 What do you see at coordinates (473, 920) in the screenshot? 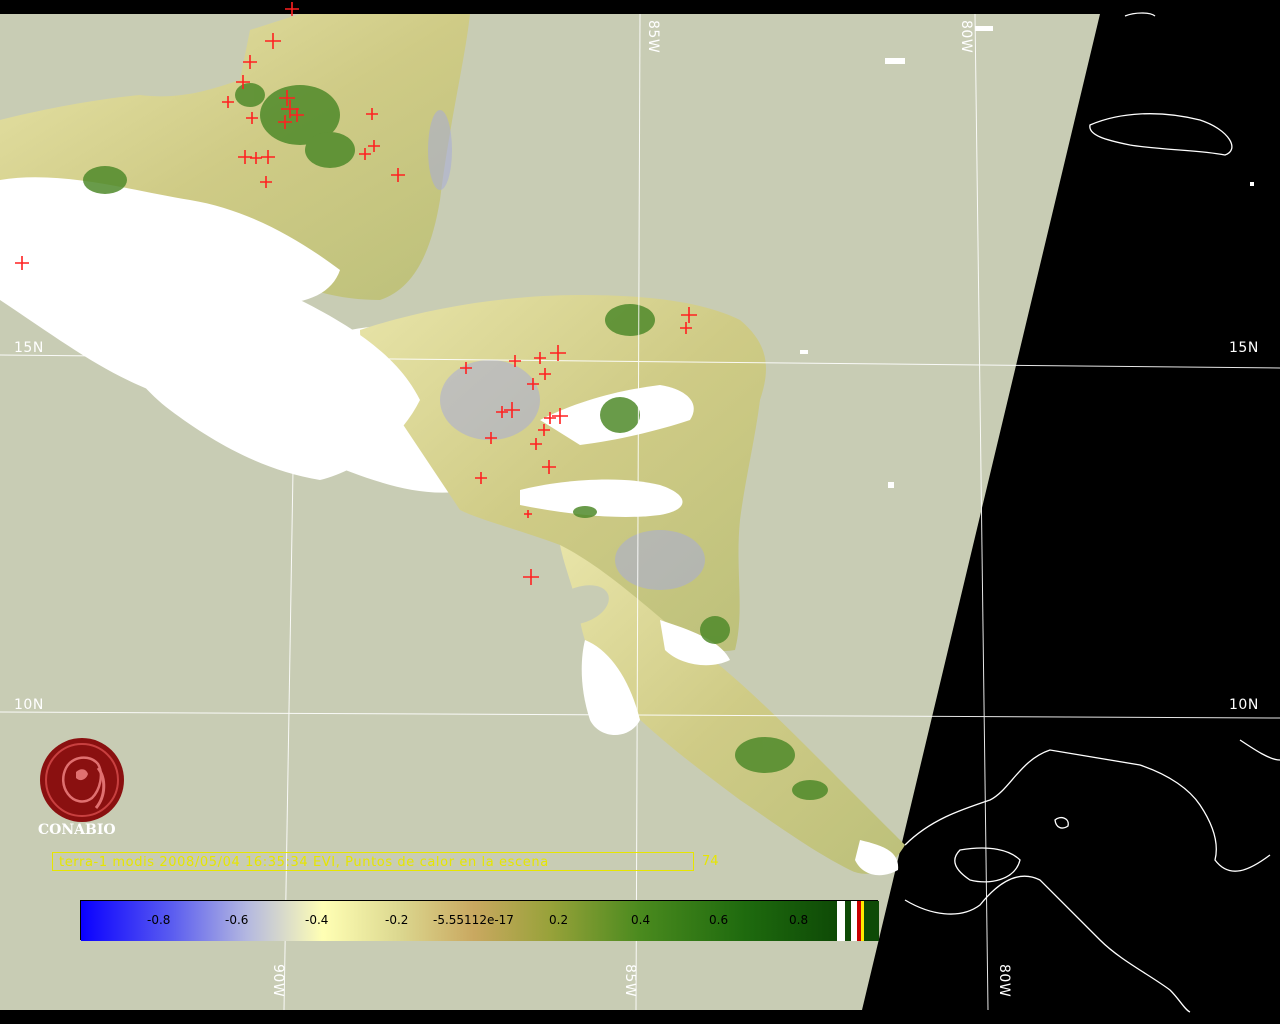
I see `colorbar-label: -5.55112e-17` at bounding box center [473, 920].